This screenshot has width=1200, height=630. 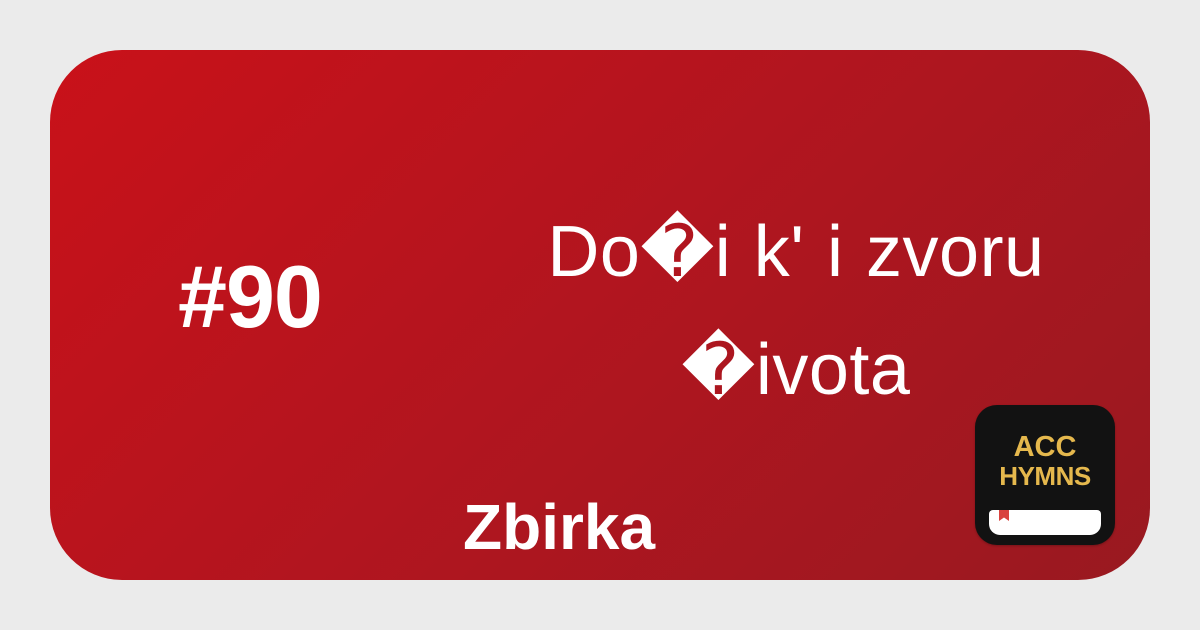 I want to click on hymn-number: #90, so click(x=250, y=296).